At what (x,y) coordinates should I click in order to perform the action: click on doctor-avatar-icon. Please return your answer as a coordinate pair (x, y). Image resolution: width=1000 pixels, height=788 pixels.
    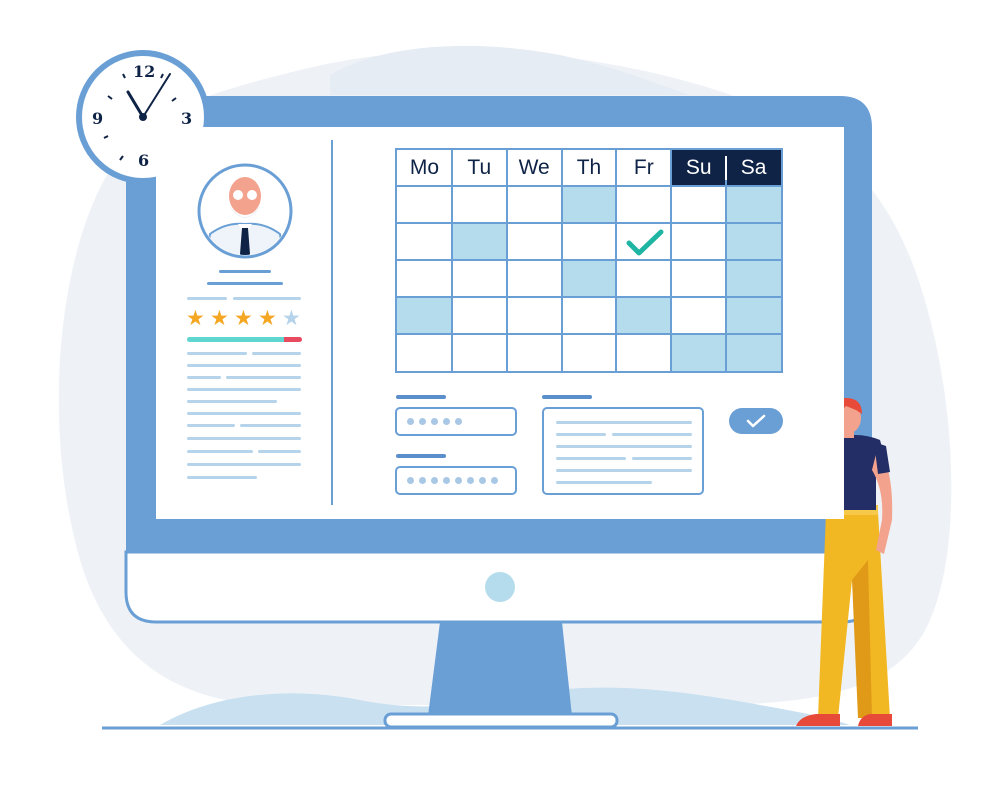
    Looking at the image, I should click on (245, 211).